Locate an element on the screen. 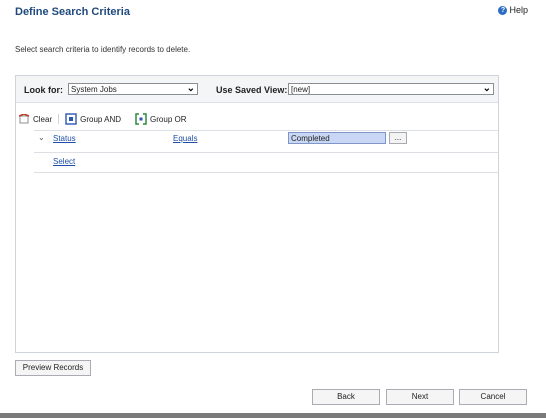 Image resolution: width=546 pixels, height=418 pixels. cancel-button: Cancel is located at coordinates (493, 397).